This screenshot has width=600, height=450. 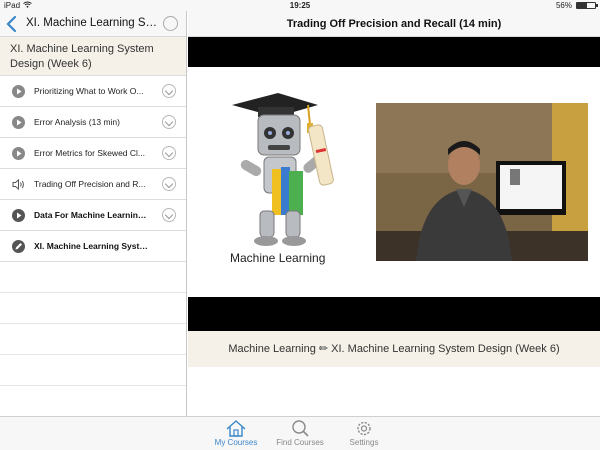 I want to click on battery-percent: 56%, so click(x=563, y=5).